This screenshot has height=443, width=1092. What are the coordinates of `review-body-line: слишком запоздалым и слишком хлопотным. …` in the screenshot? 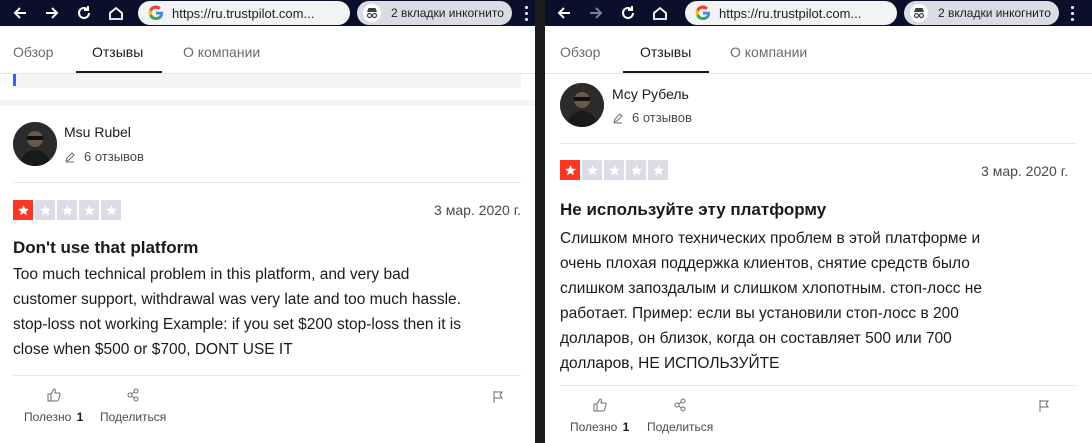 It's located at (771, 288).